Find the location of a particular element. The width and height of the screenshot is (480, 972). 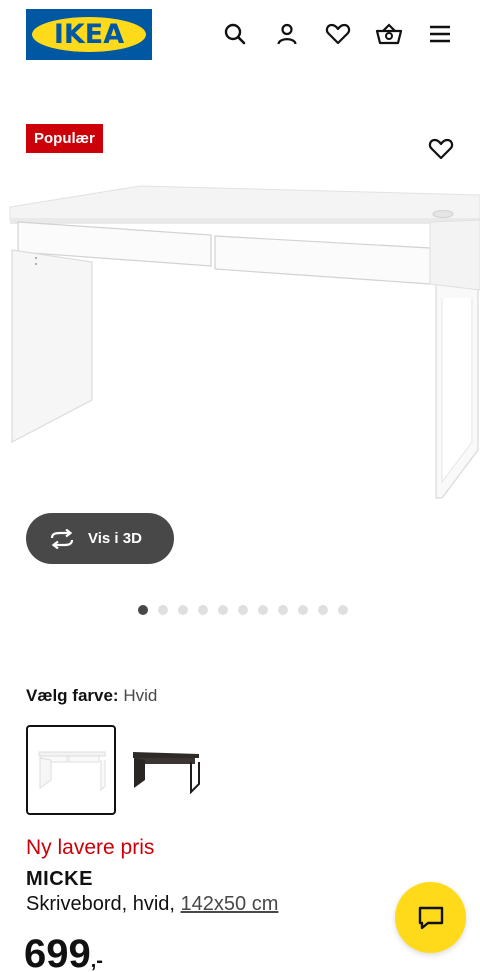

chat-button is located at coordinates (430, 917).